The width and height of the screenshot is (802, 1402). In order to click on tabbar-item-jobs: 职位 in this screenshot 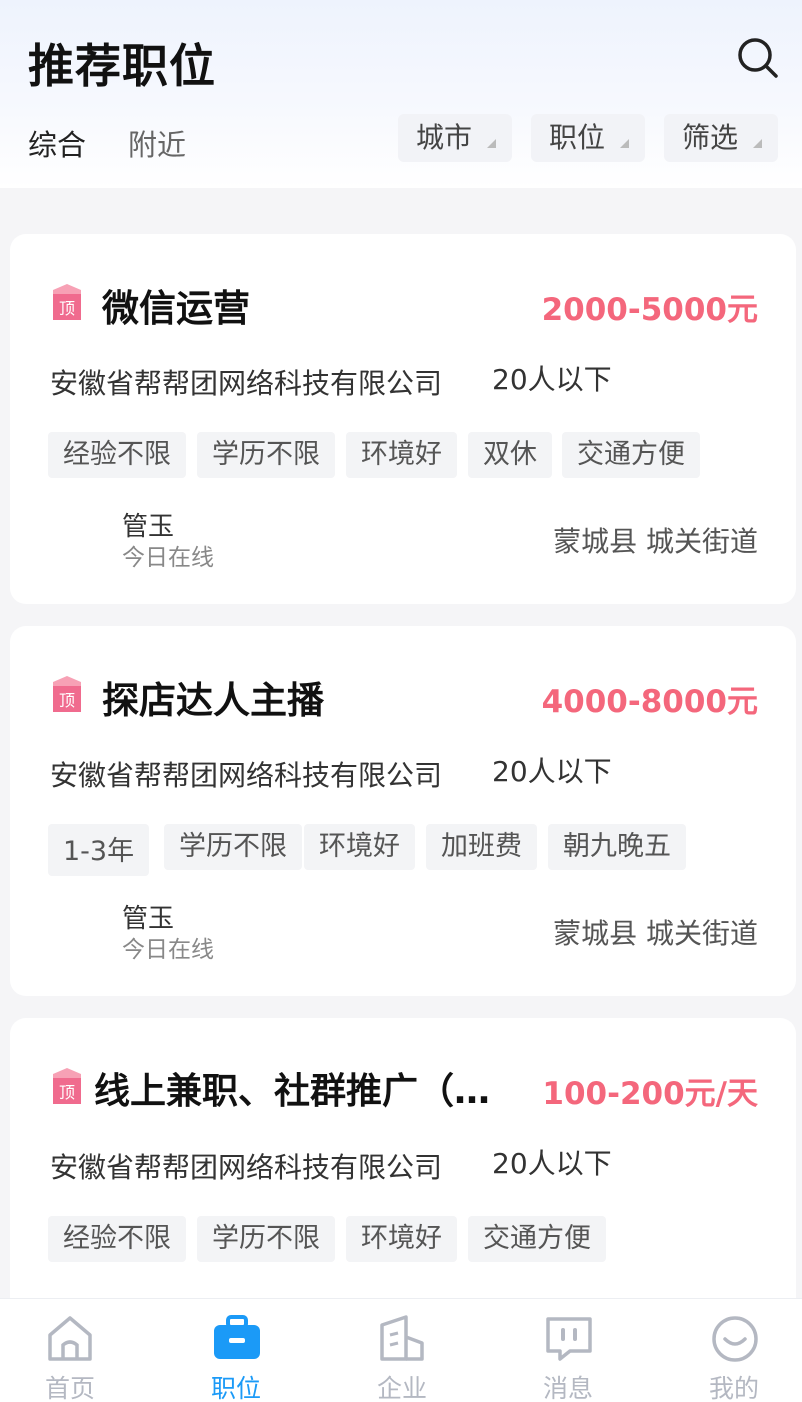, I will do `click(236, 1350)`.